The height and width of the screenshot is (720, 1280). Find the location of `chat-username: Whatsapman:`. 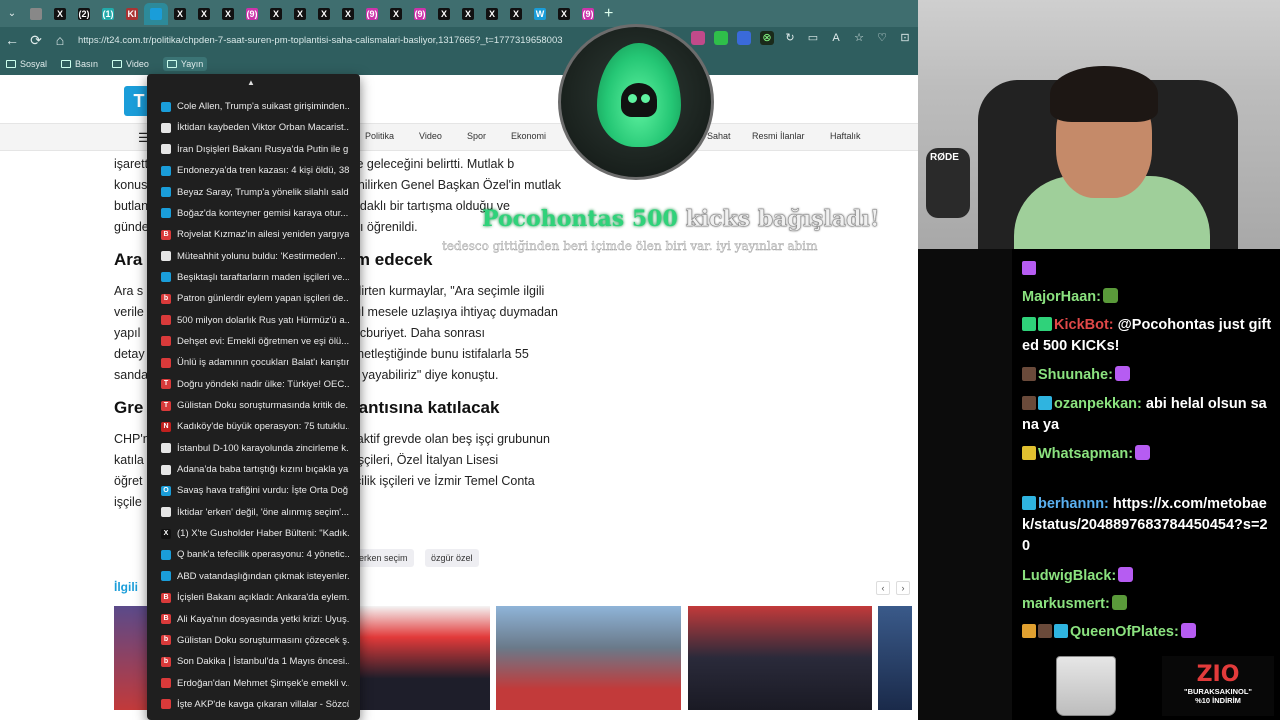

chat-username: Whatsapman: is located at coordinates (1085, 454).